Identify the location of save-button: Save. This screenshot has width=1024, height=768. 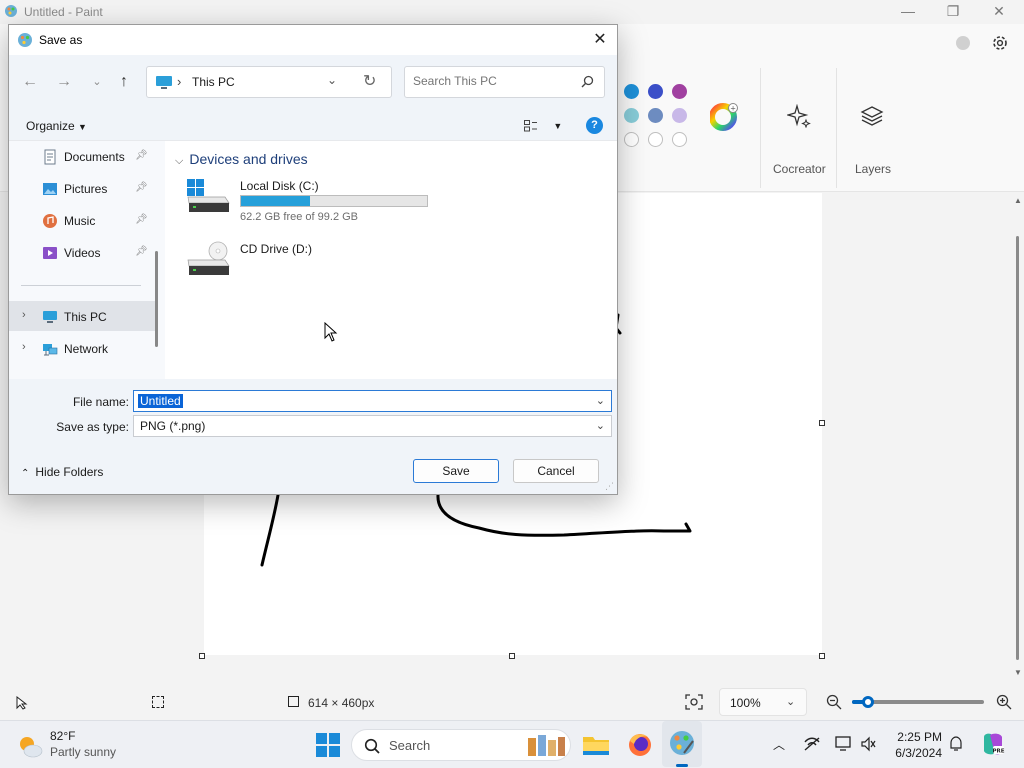
(456, 471).